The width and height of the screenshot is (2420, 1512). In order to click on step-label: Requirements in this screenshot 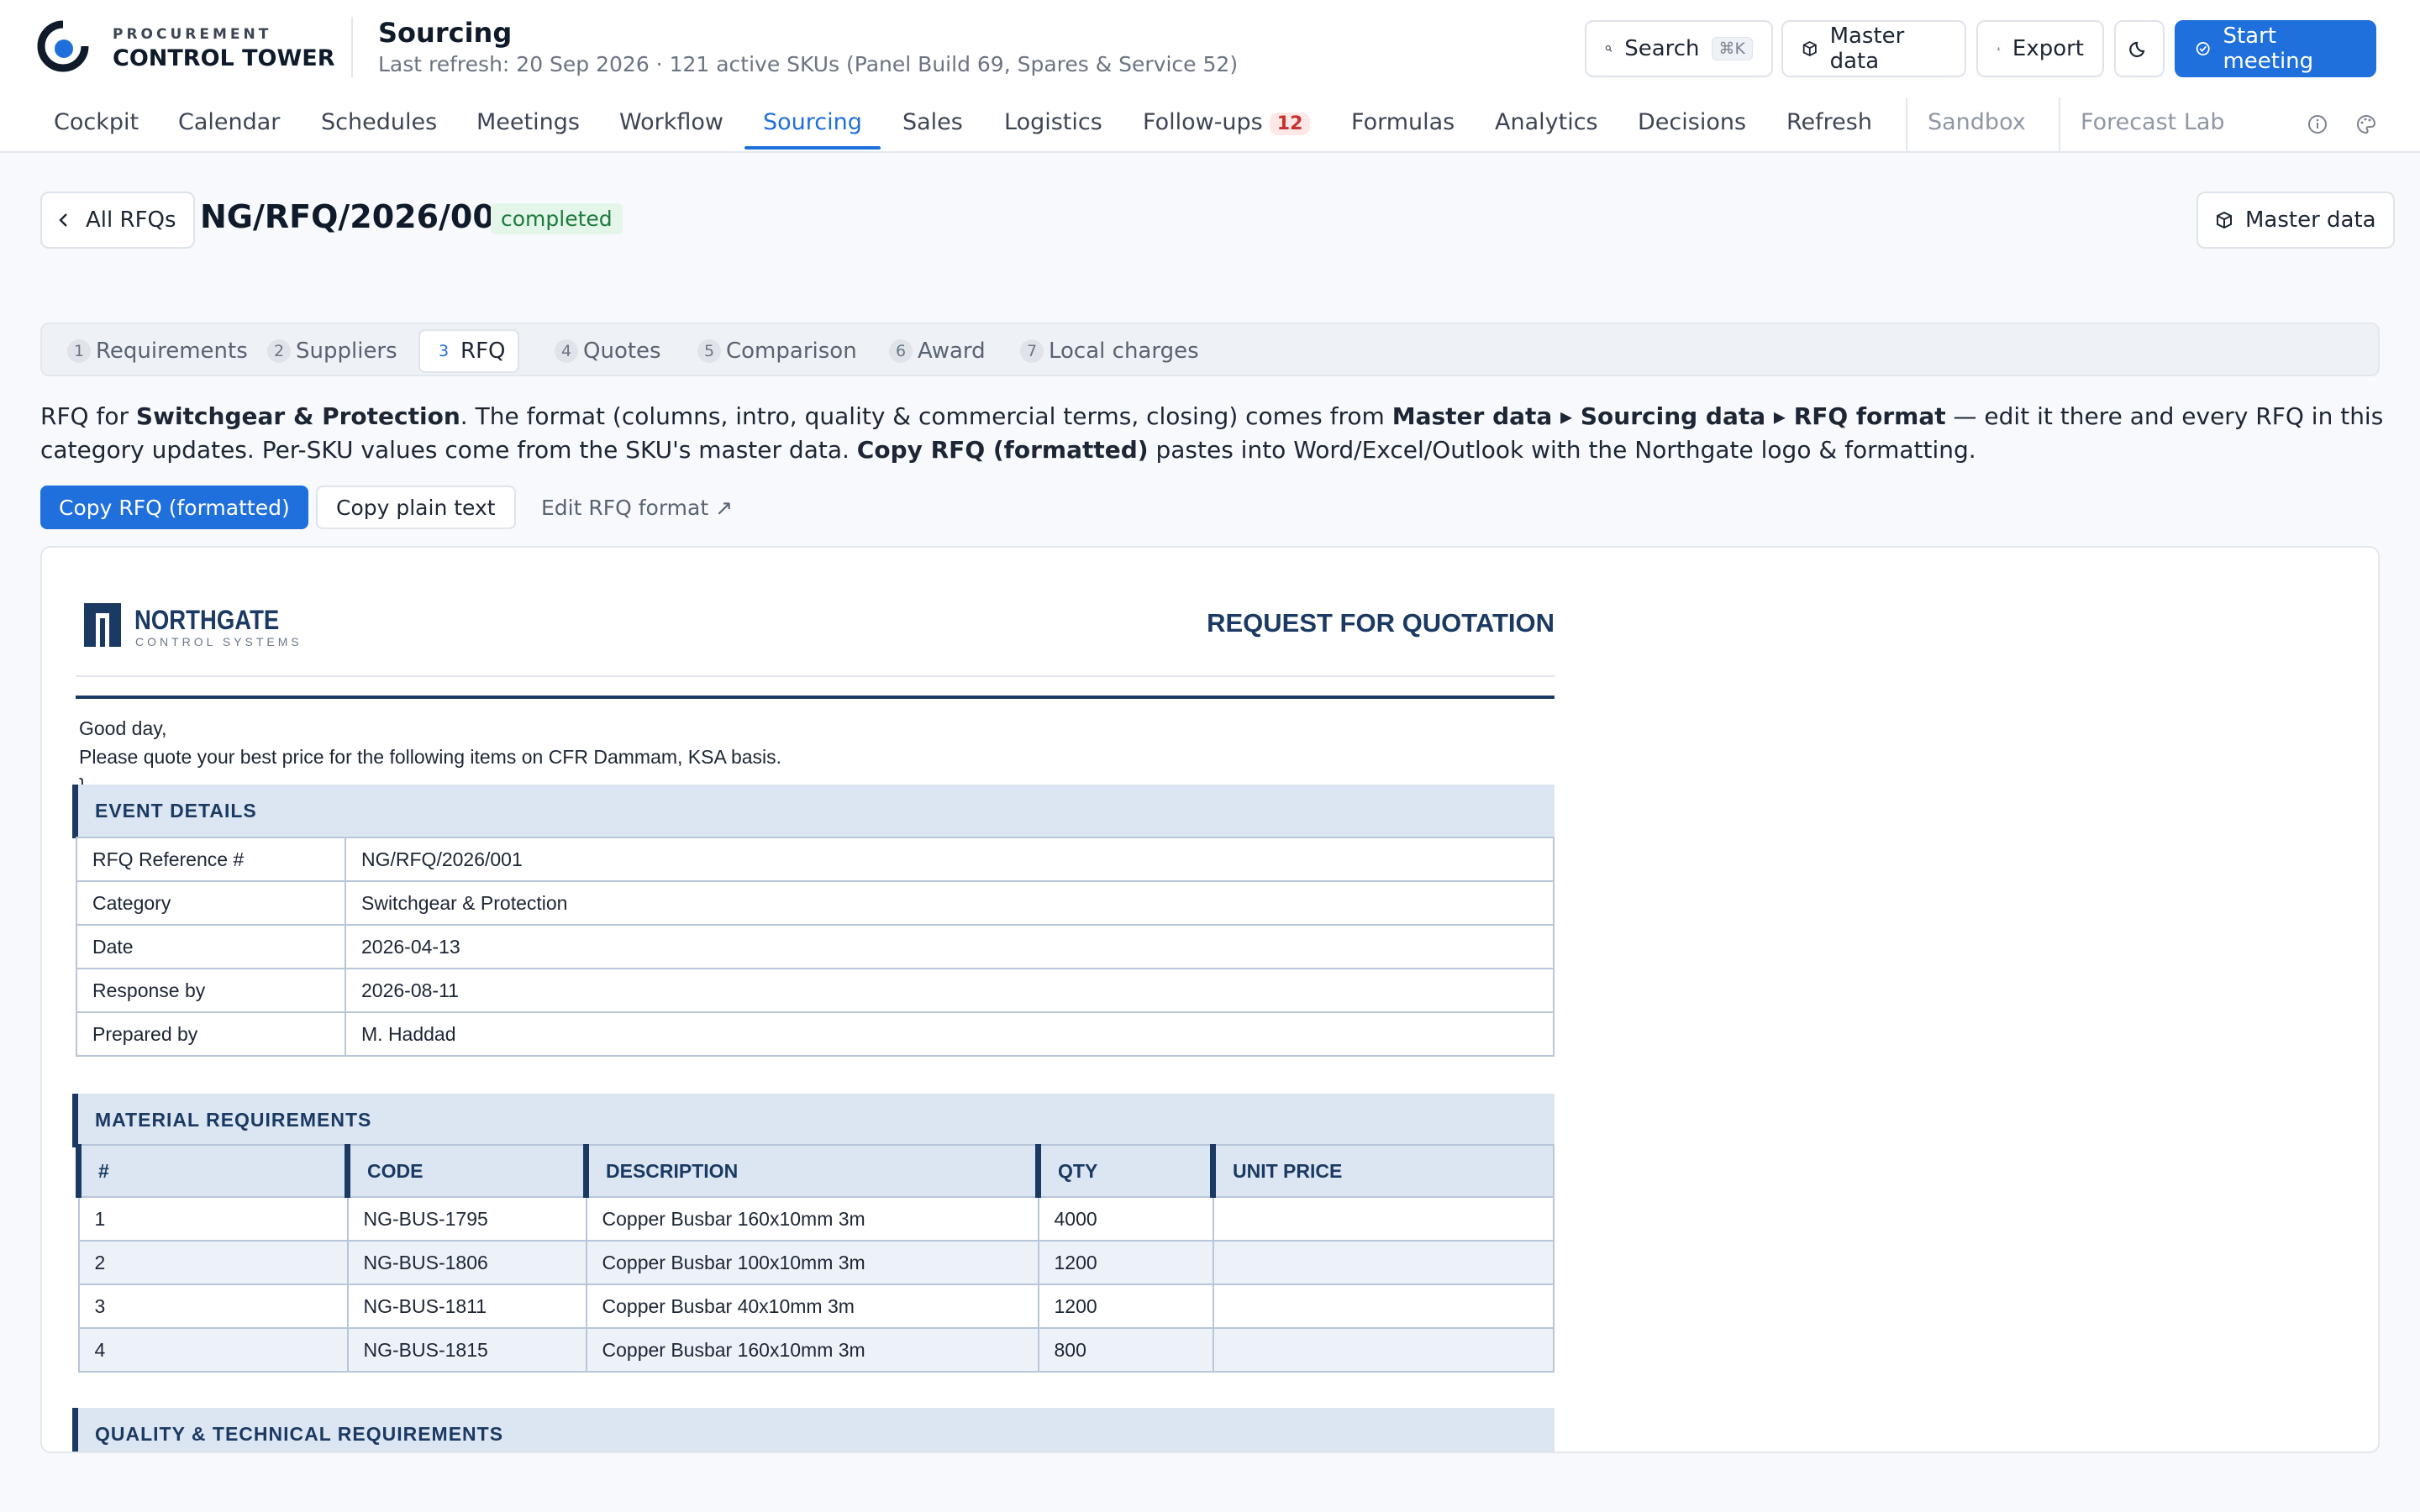, I will do `click(172, 351)`.